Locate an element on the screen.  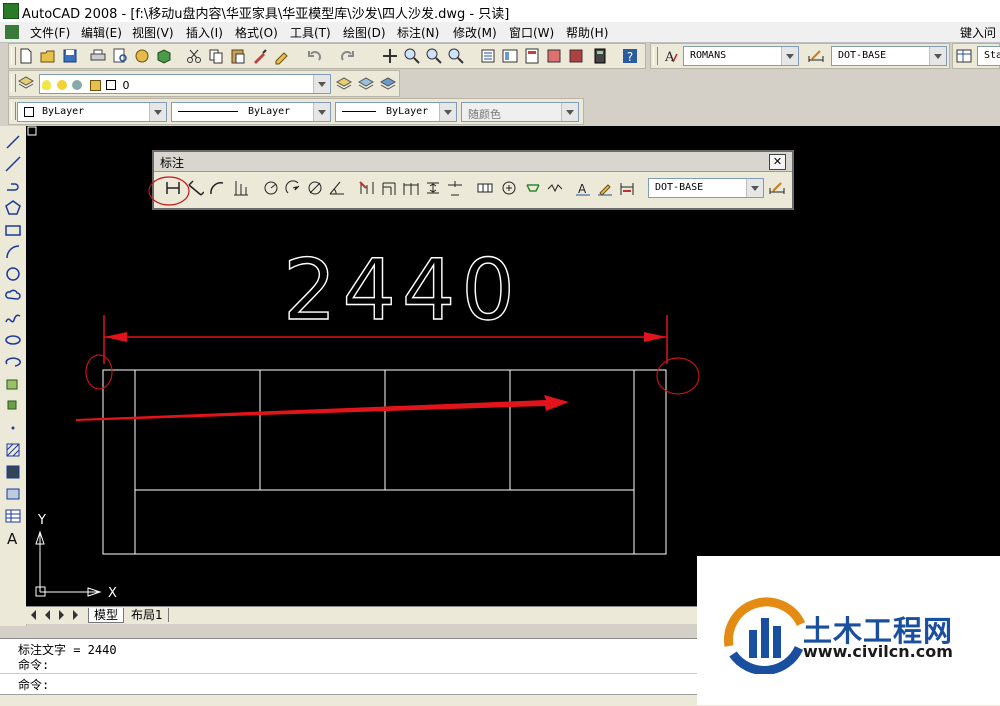
make-block-icon is located at coordinates (13, 406).